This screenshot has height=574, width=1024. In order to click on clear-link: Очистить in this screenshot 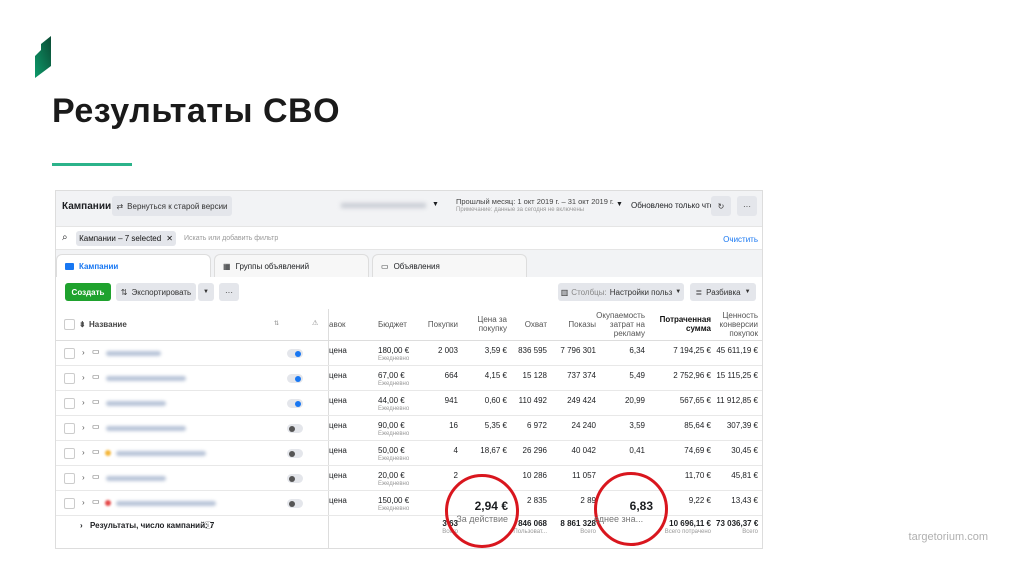, I will do `click(740, 239)`.